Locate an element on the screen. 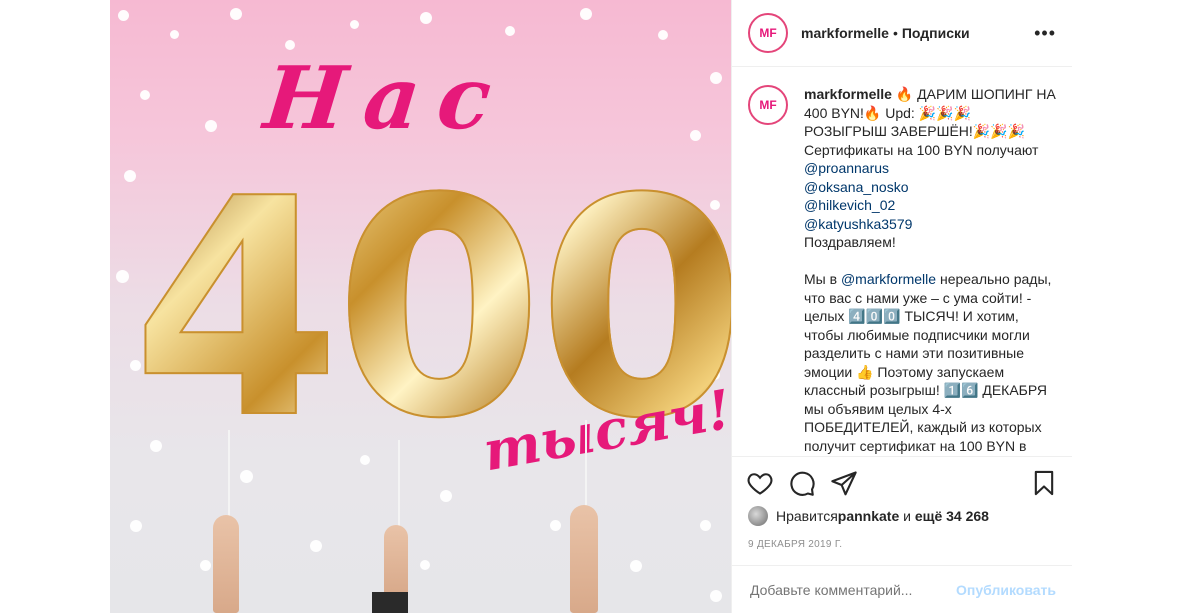 The image size is (1200, 613). add-comment-bar: Опубликовать is located at coordinates (902, 589).